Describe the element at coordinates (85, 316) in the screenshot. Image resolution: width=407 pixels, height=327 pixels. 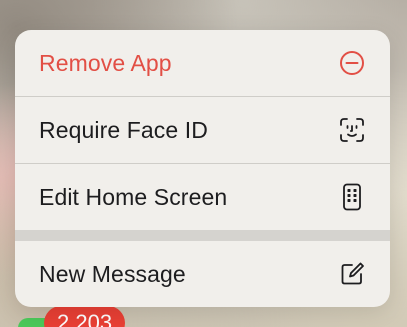
I see `notification-badge: 2,203` at that location.